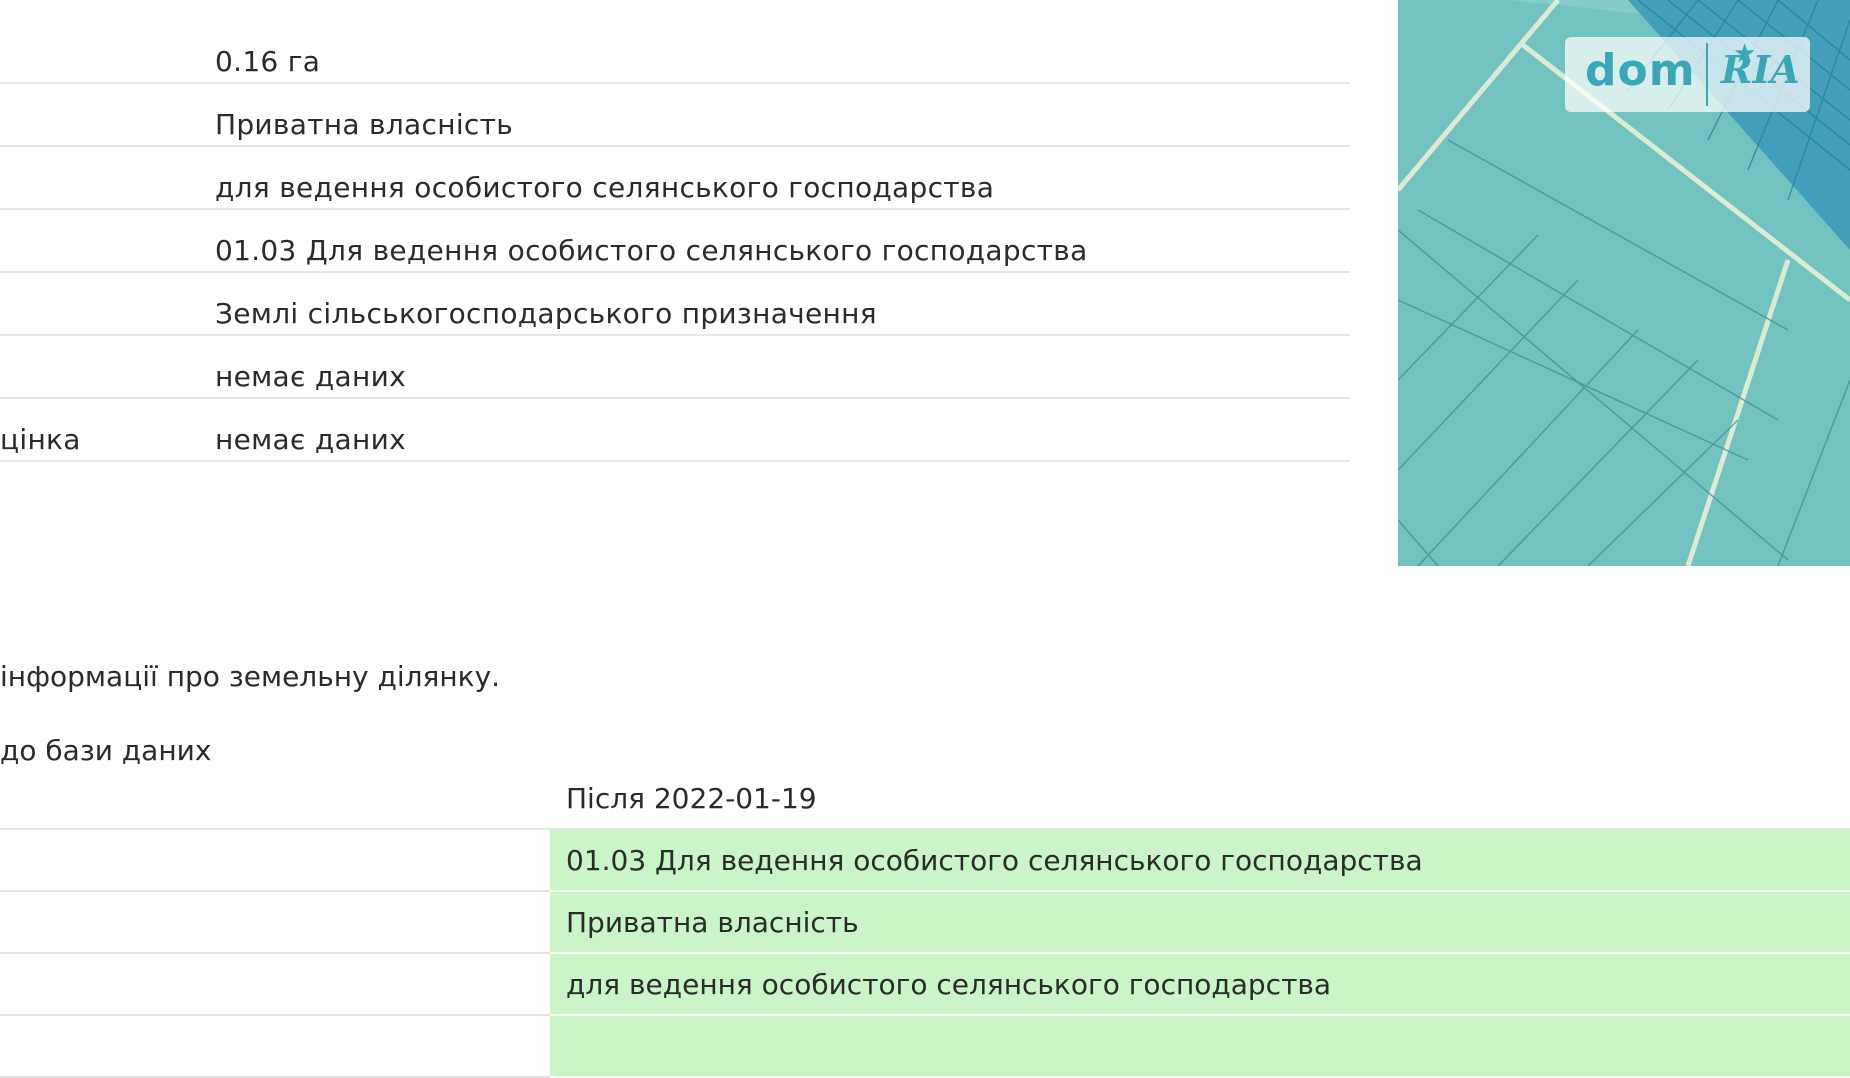 The height and width of the screenshot is (1078, 1850). What do you see at coordinates (1200, 923) in the screenshot?
I see `change-row-after-cell: Приватна власність` at bounding box center [1200, 923].